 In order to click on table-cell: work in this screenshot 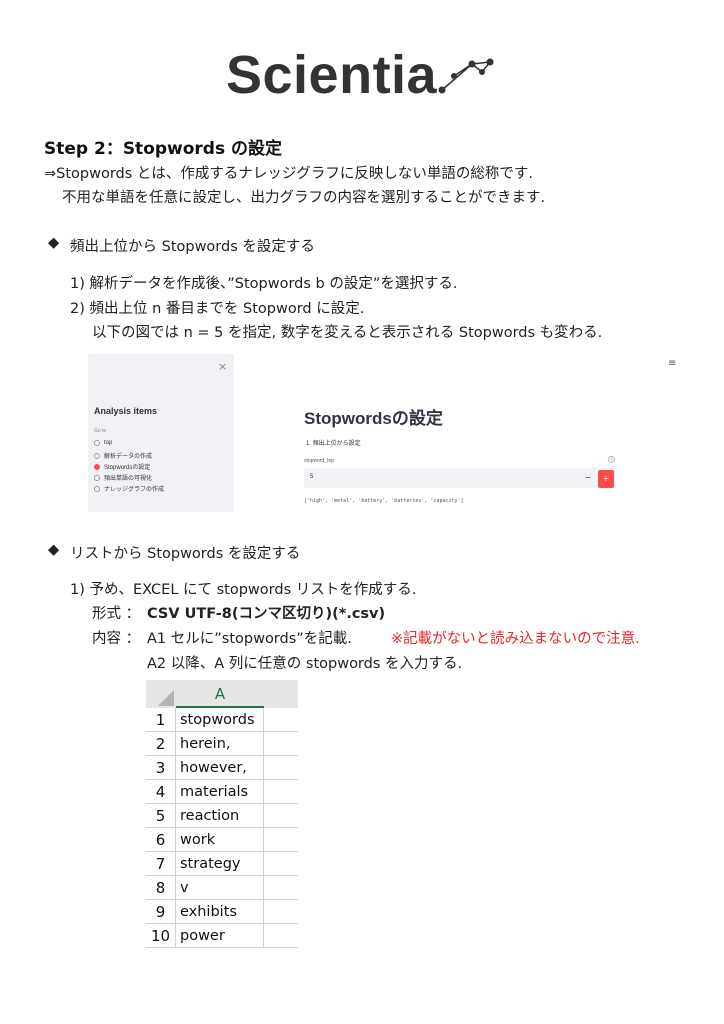, I will do `click(220, 840)`.